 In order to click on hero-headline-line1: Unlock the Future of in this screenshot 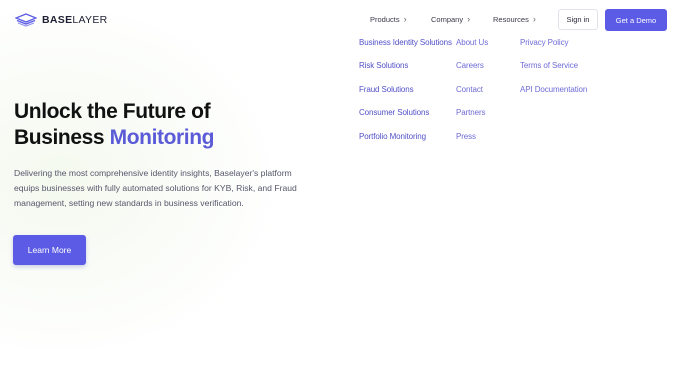, I will do `click(112, 111)`.